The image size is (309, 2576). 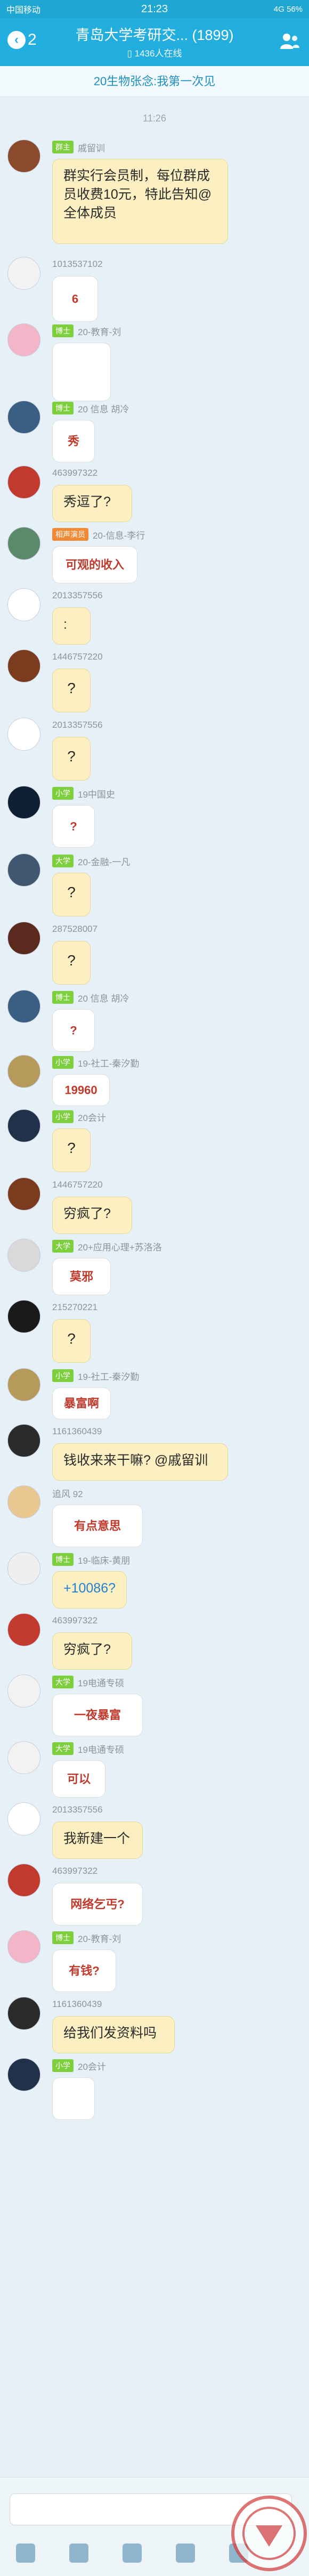 What do you see at coordinates (84, 1970) in the screenshot?
I see `sticker-image: 有钱?` at bounding box center [84, 1970].